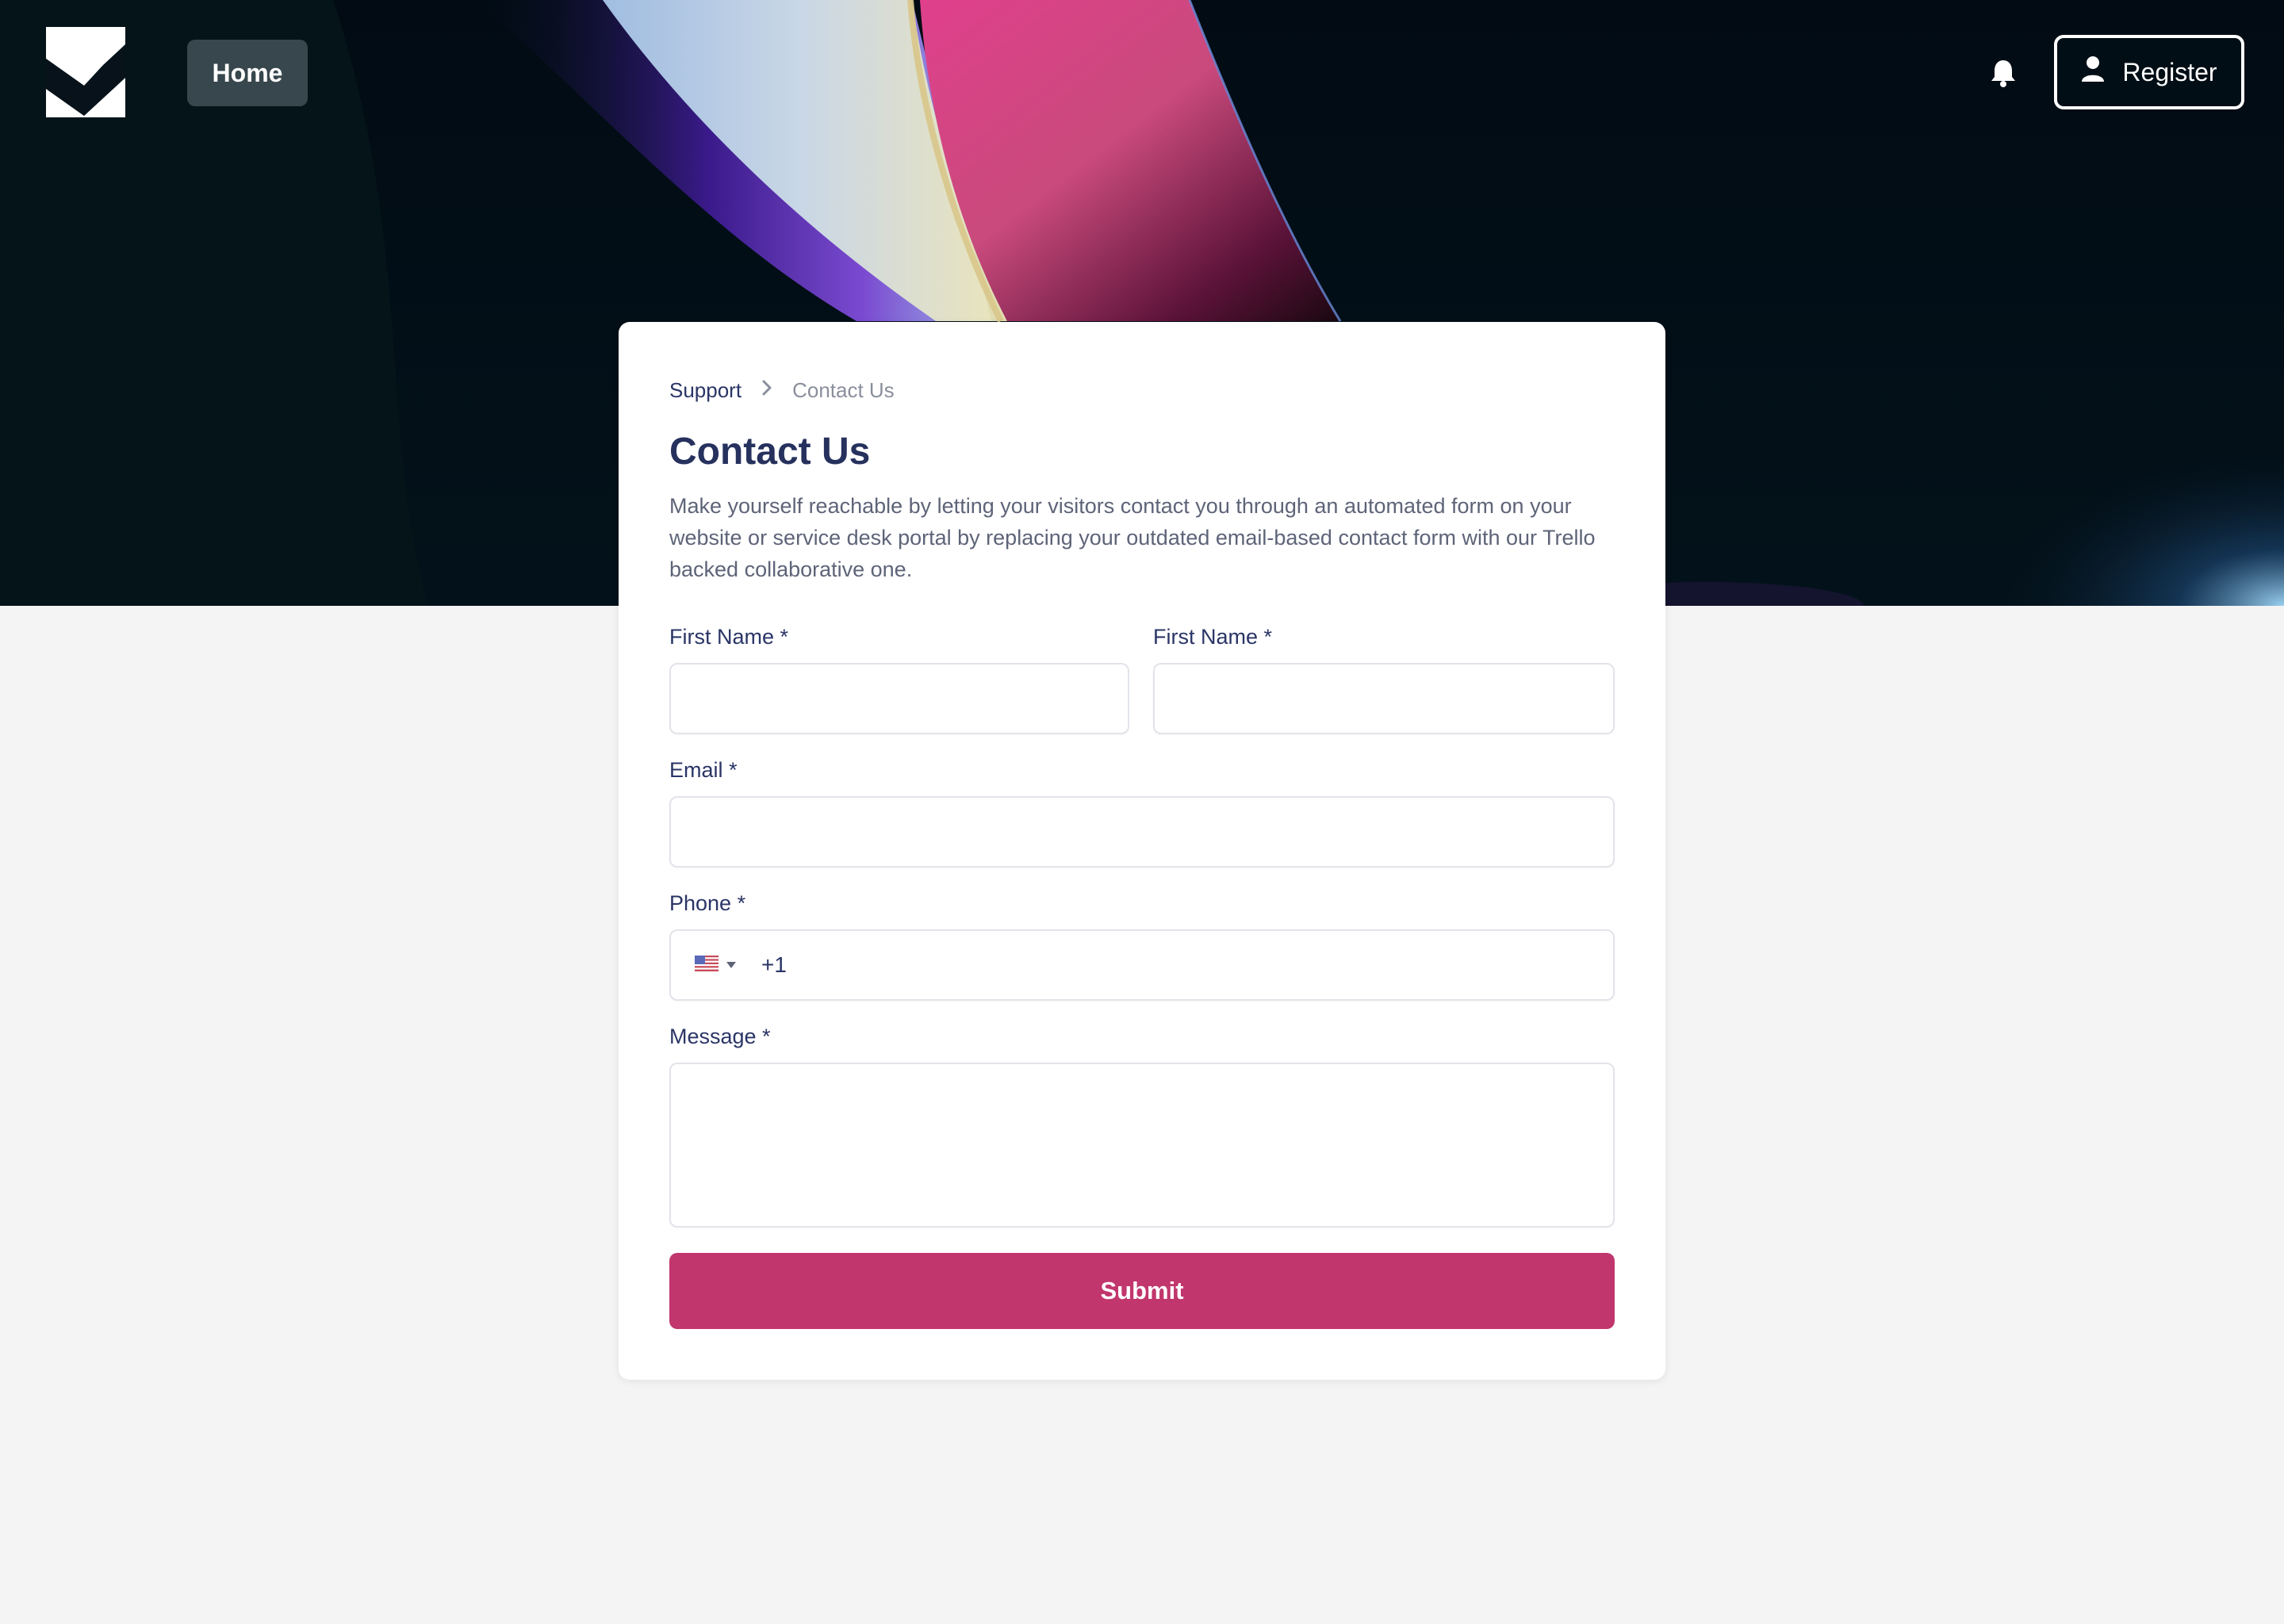 This screenshot has height=1624, width=2284. Describe the element at coordinates (2093, 72) in the screenshot. I see `user-icon` at that location.